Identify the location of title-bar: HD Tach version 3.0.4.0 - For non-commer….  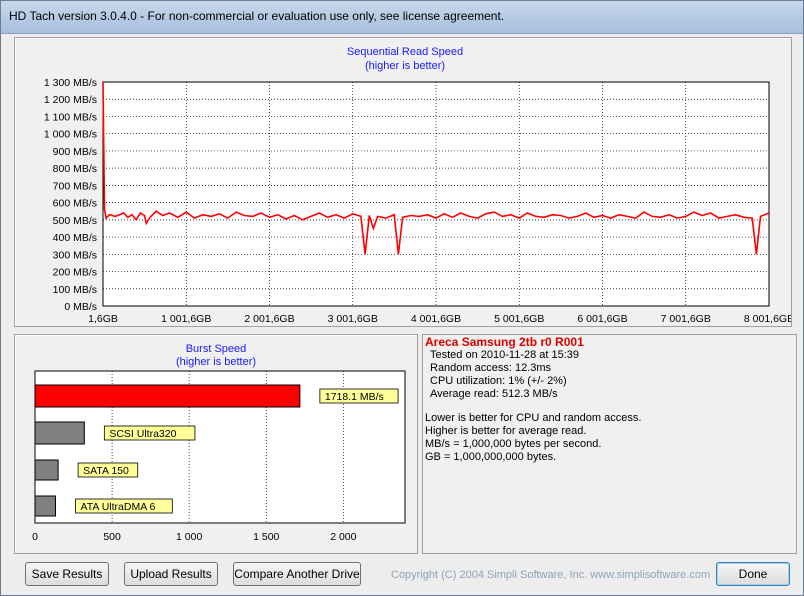
(402, 17).